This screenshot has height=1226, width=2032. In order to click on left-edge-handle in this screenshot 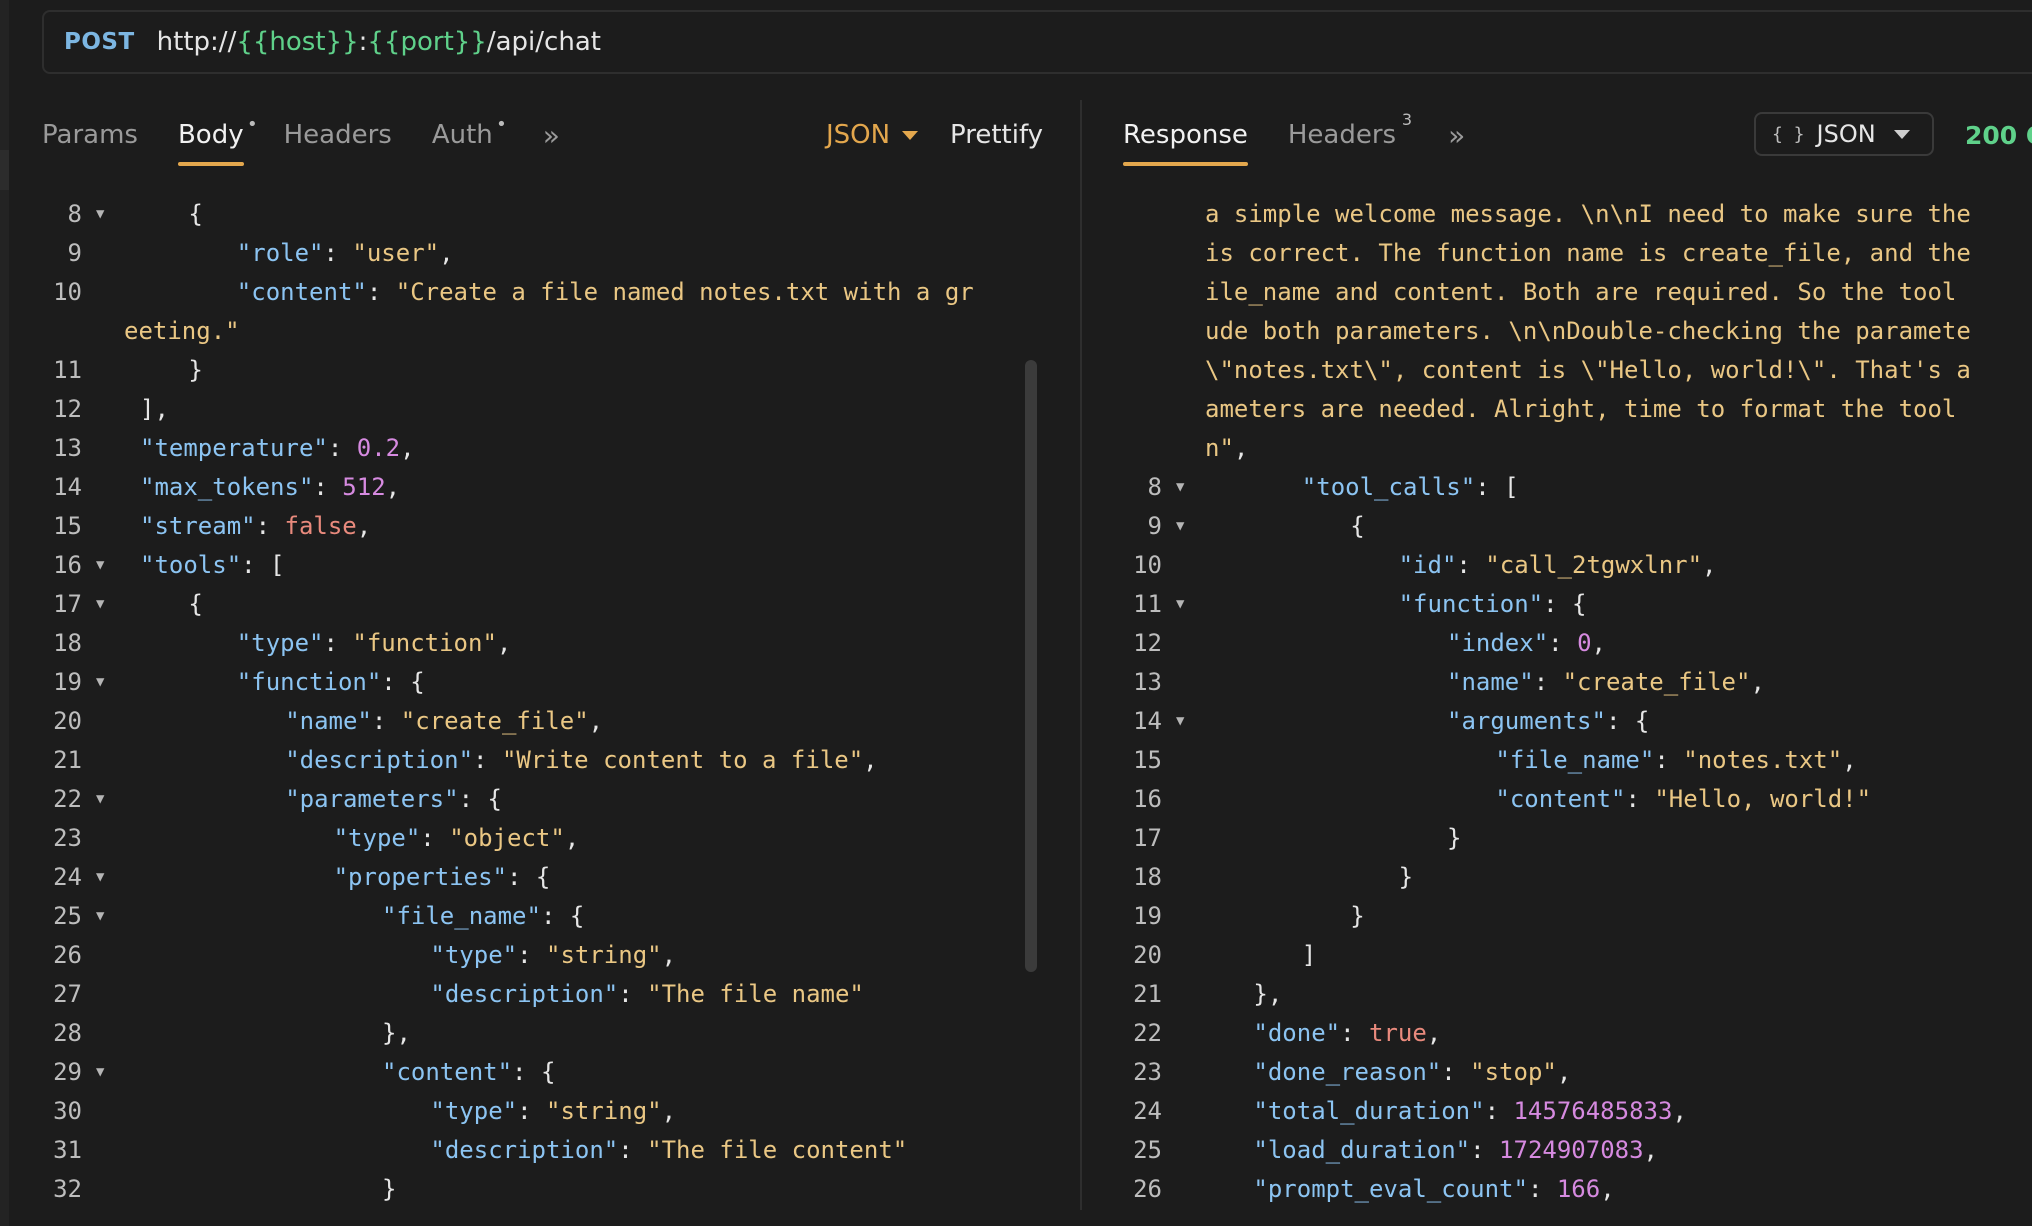, I will do `click(4, 170)`.